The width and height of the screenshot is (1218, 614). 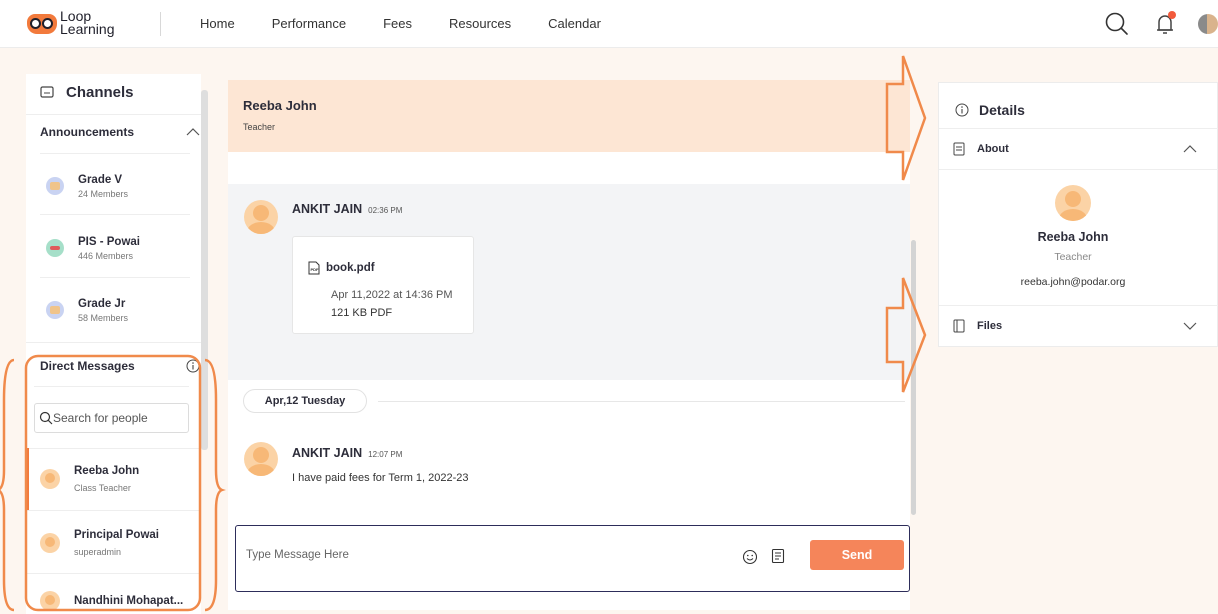 What do you see at coordinates (857, 555) in the screenshot?
I see `send-button: Send` at bounding box center [857, 555].